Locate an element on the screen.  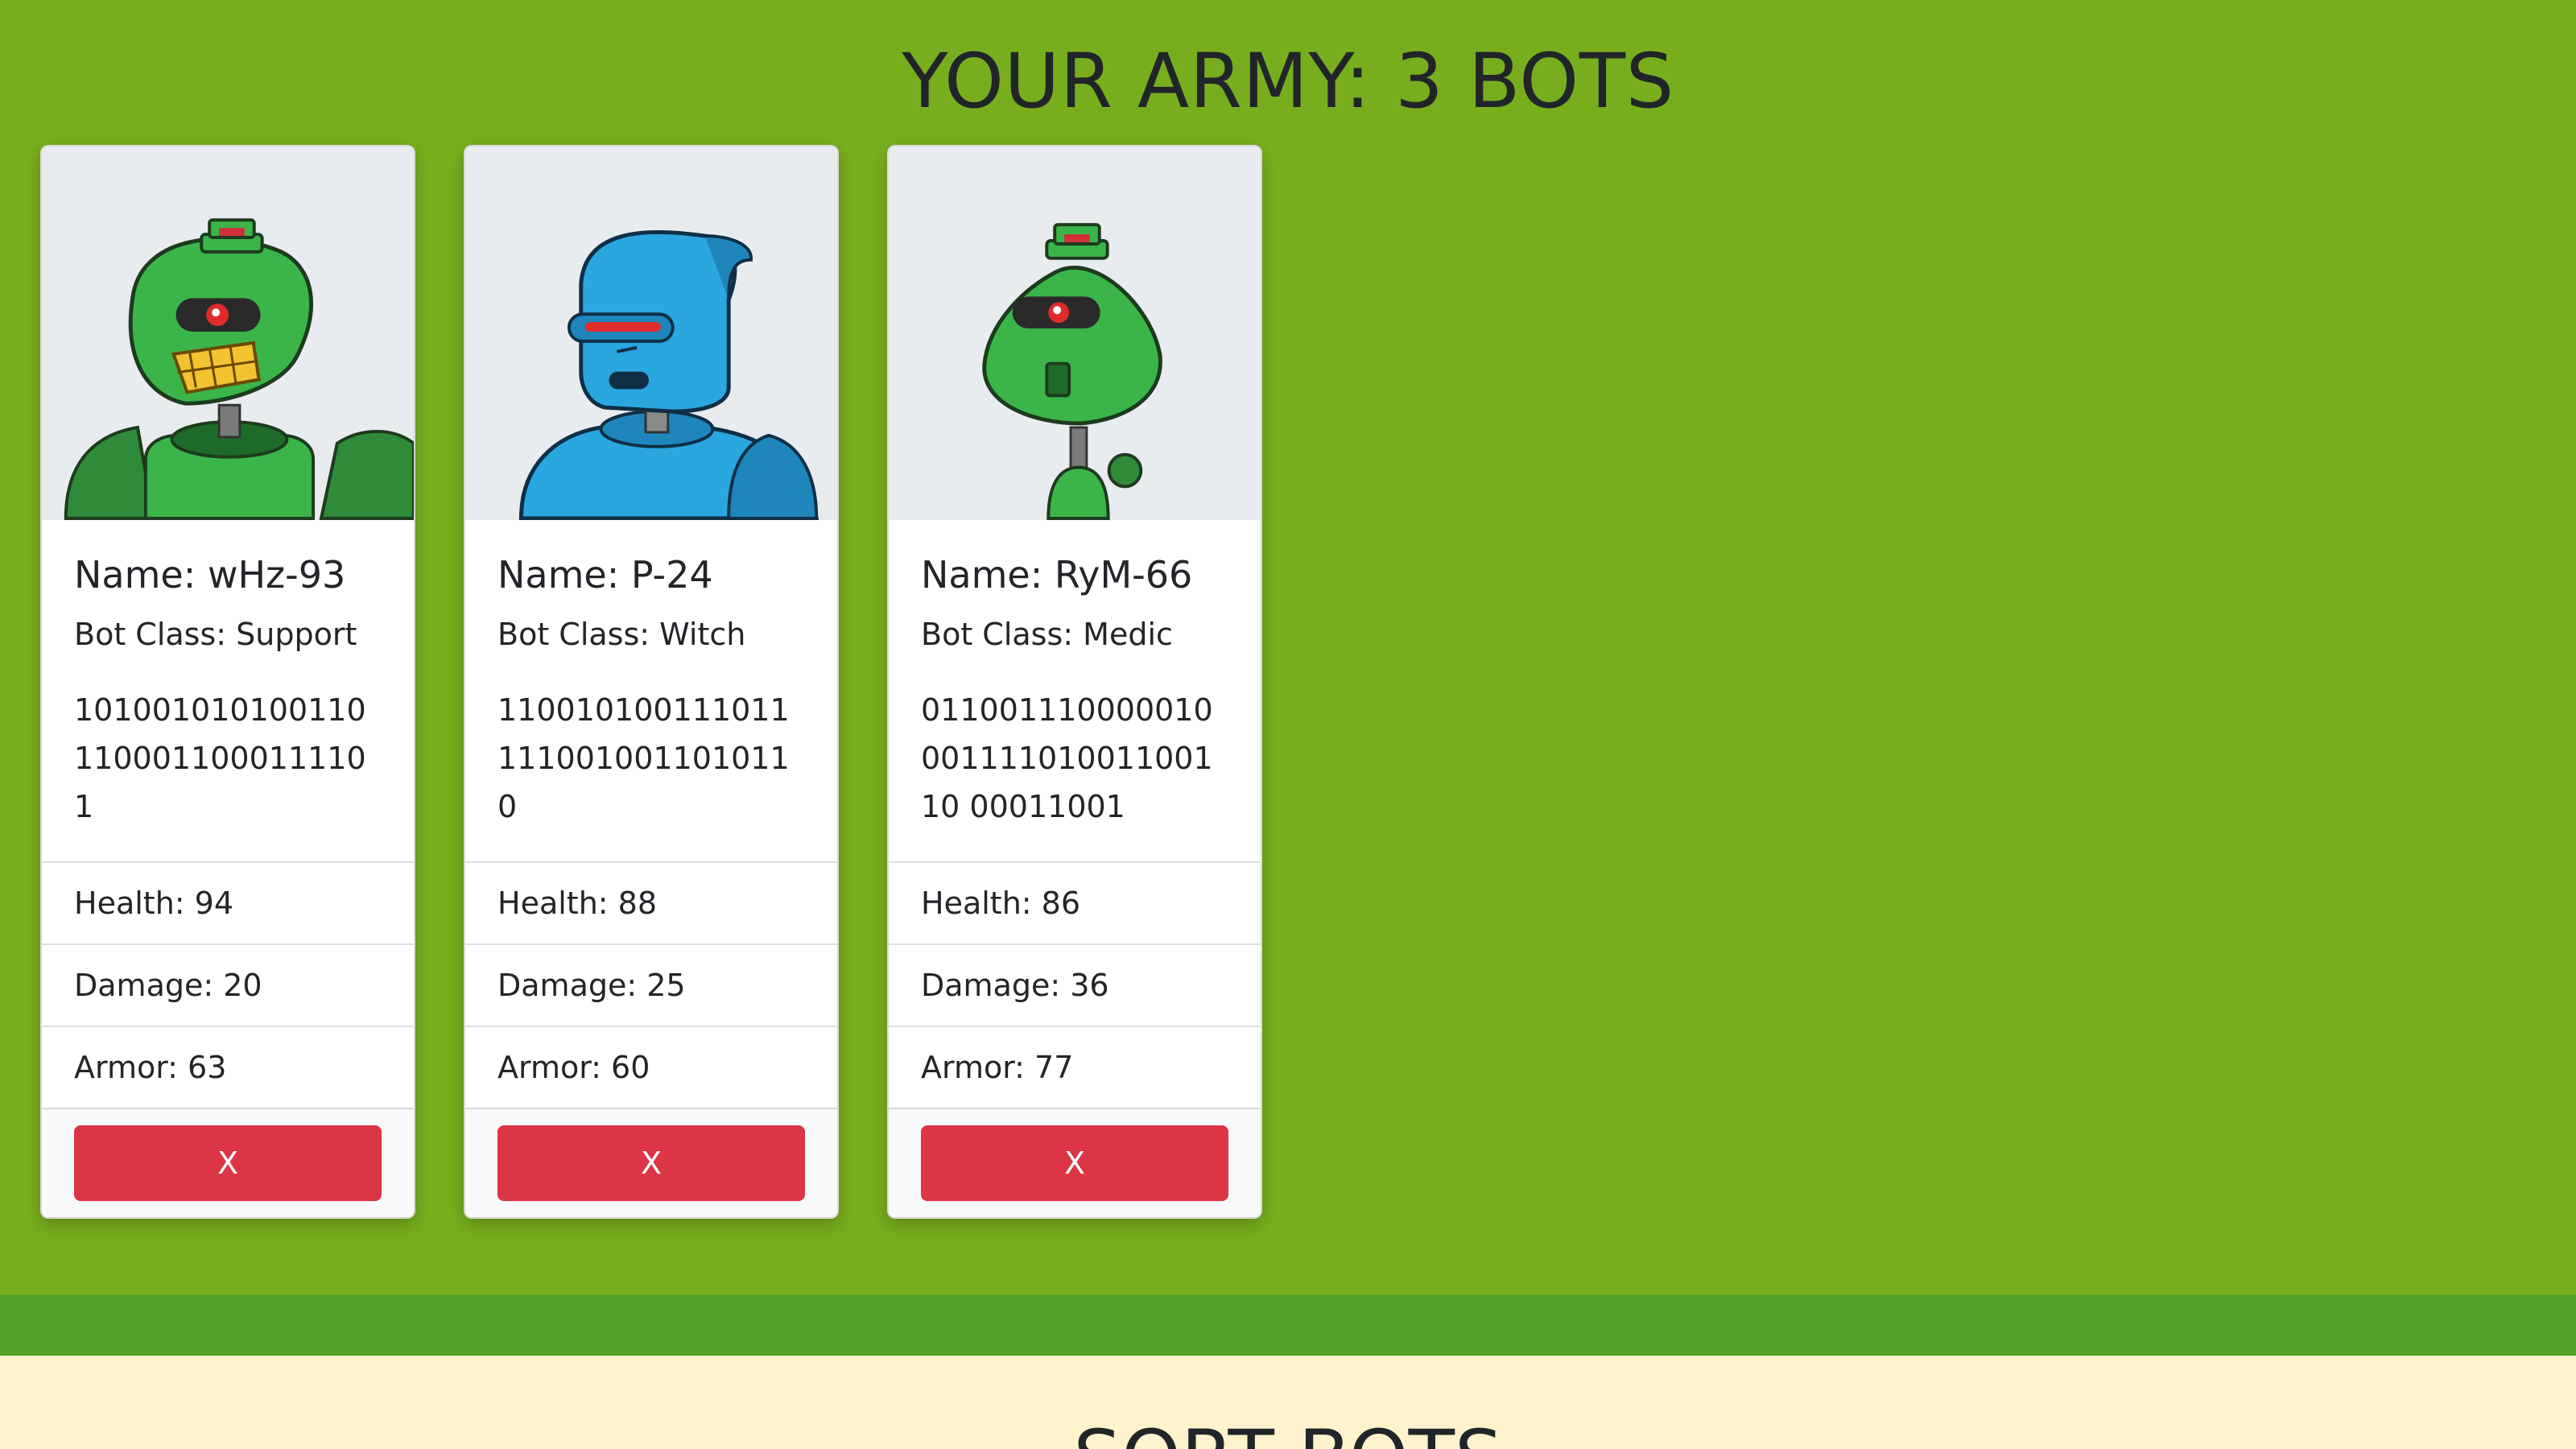
bot-class: Bot Class: Witch is located at coordinates (621, 634).